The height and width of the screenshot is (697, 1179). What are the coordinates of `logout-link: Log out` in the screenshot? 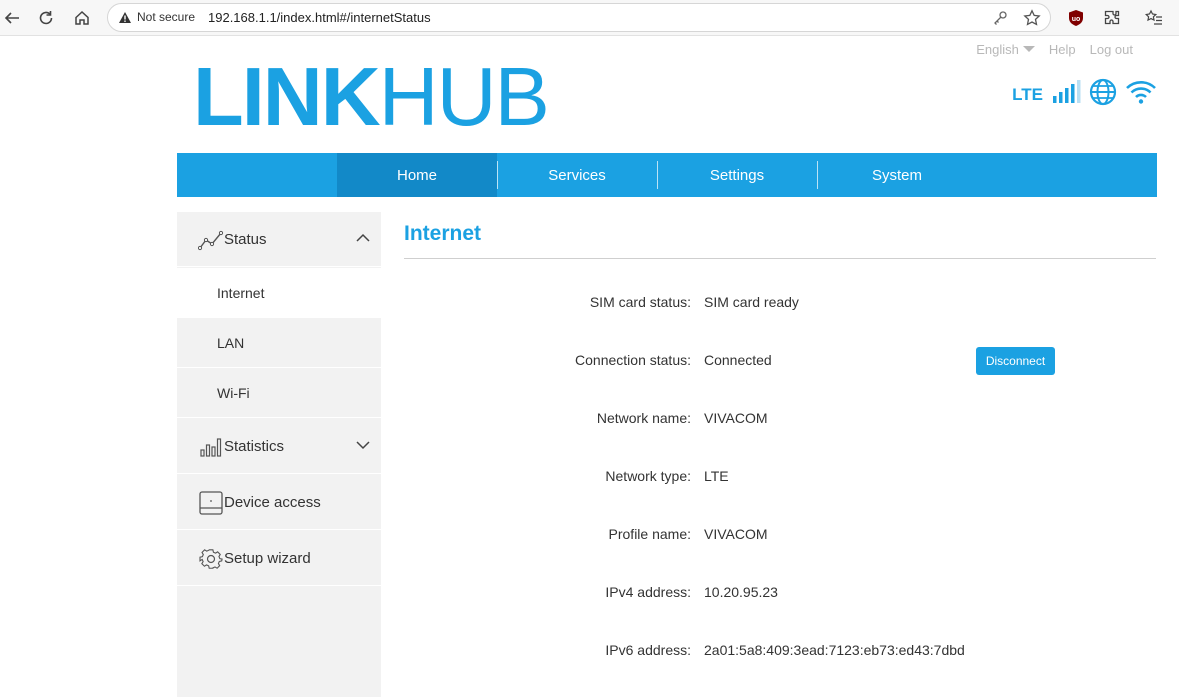 It's located at (1111, 49).